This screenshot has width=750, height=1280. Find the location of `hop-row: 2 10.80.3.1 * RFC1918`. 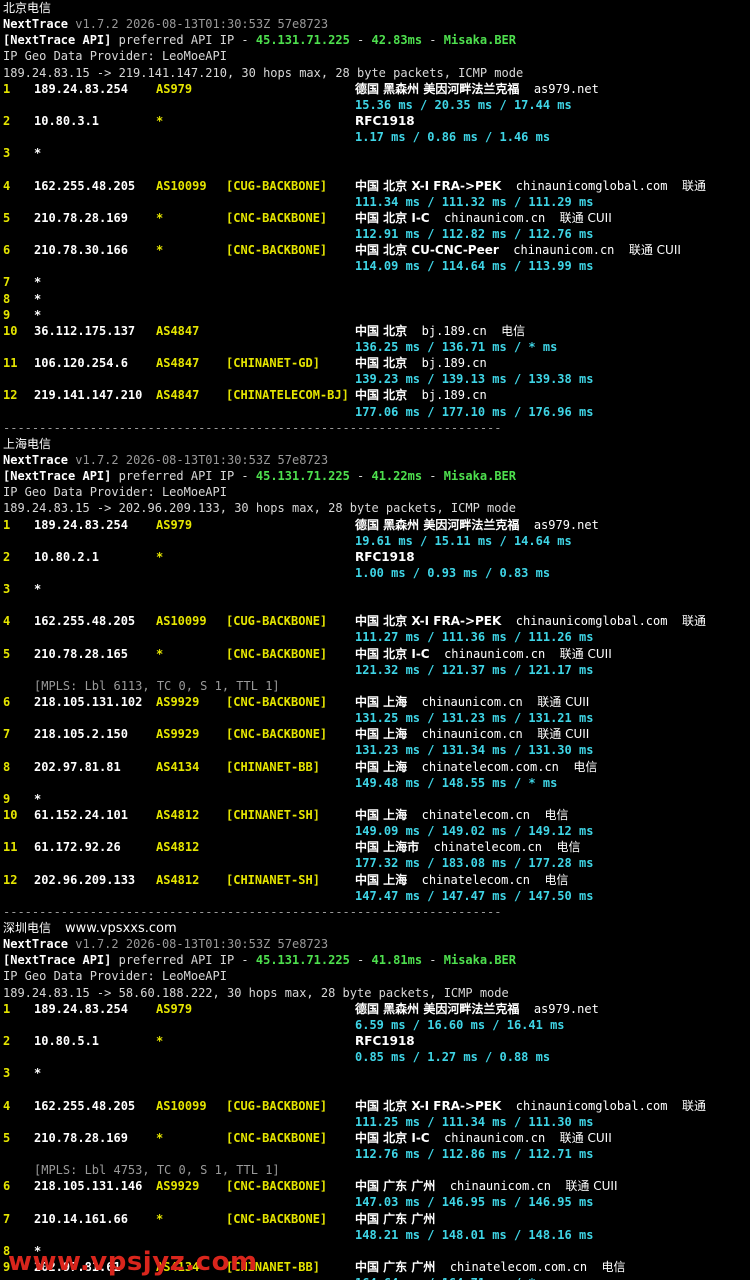

hop-row: 2 10.80.3.1 * RFC1918 is located at coordinates (375, 121).